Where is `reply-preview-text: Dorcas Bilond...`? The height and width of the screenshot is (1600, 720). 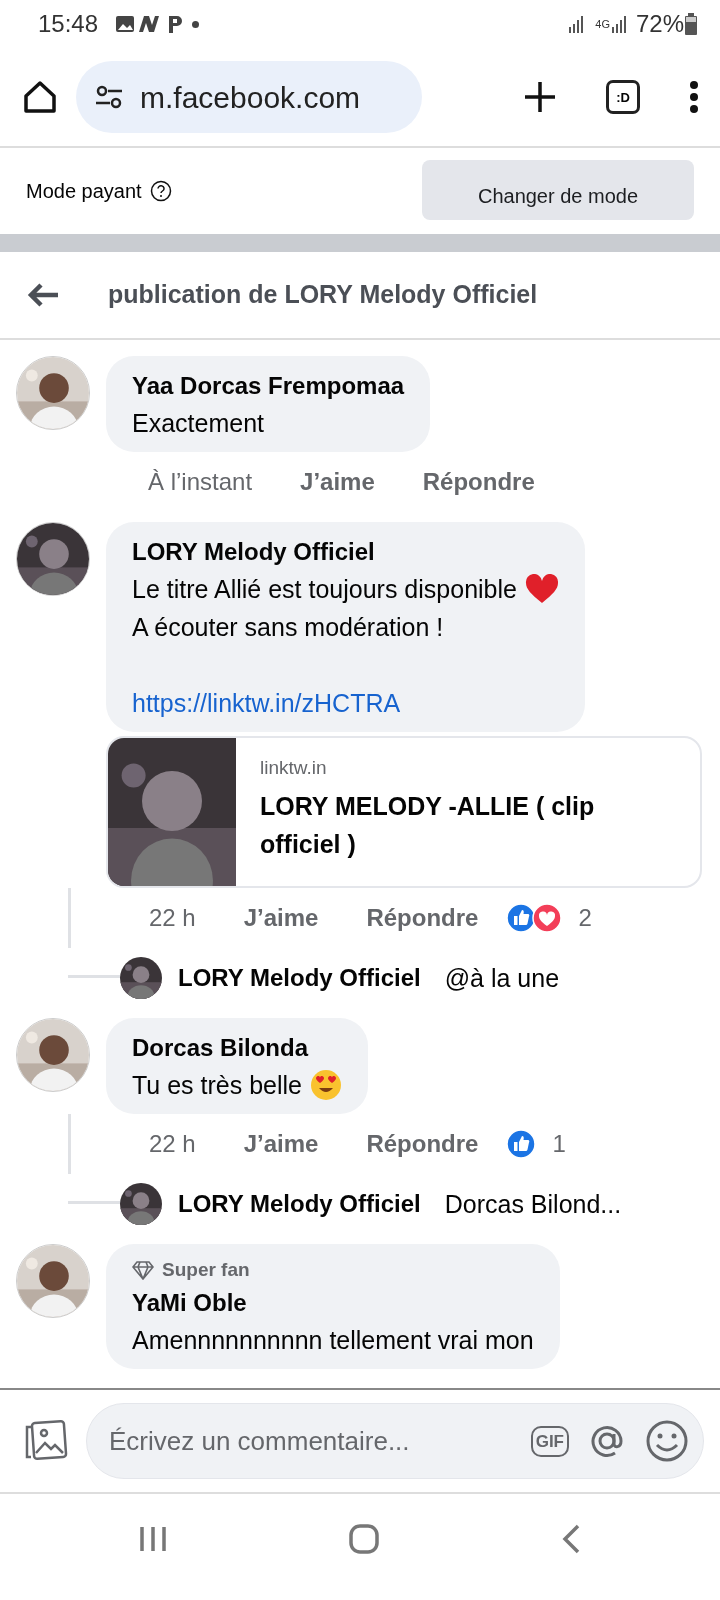 reply-preview-text: Dorcas Bilond... is located at coordinates (533, 1204).